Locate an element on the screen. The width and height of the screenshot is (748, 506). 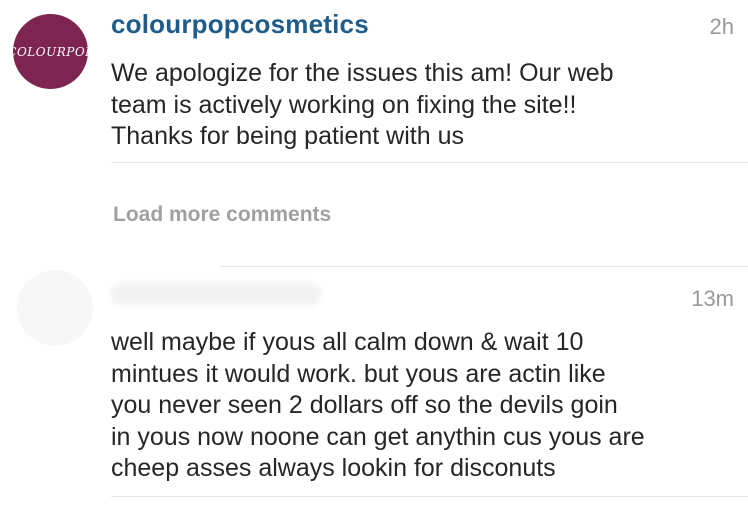
comment-line: cheep asses always lookin for disconuts is located at coordinates (333, 468).